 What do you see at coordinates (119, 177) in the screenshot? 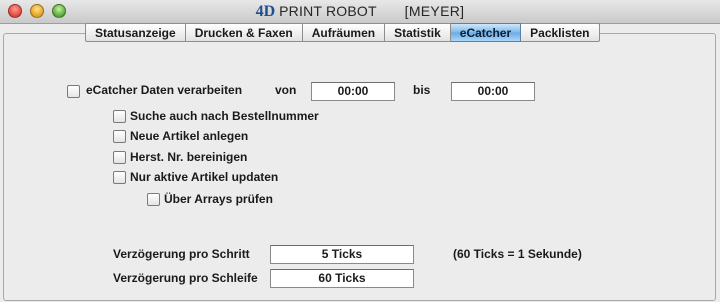
I see `update-active-only-checkbox` at bounding box center [119, 177].